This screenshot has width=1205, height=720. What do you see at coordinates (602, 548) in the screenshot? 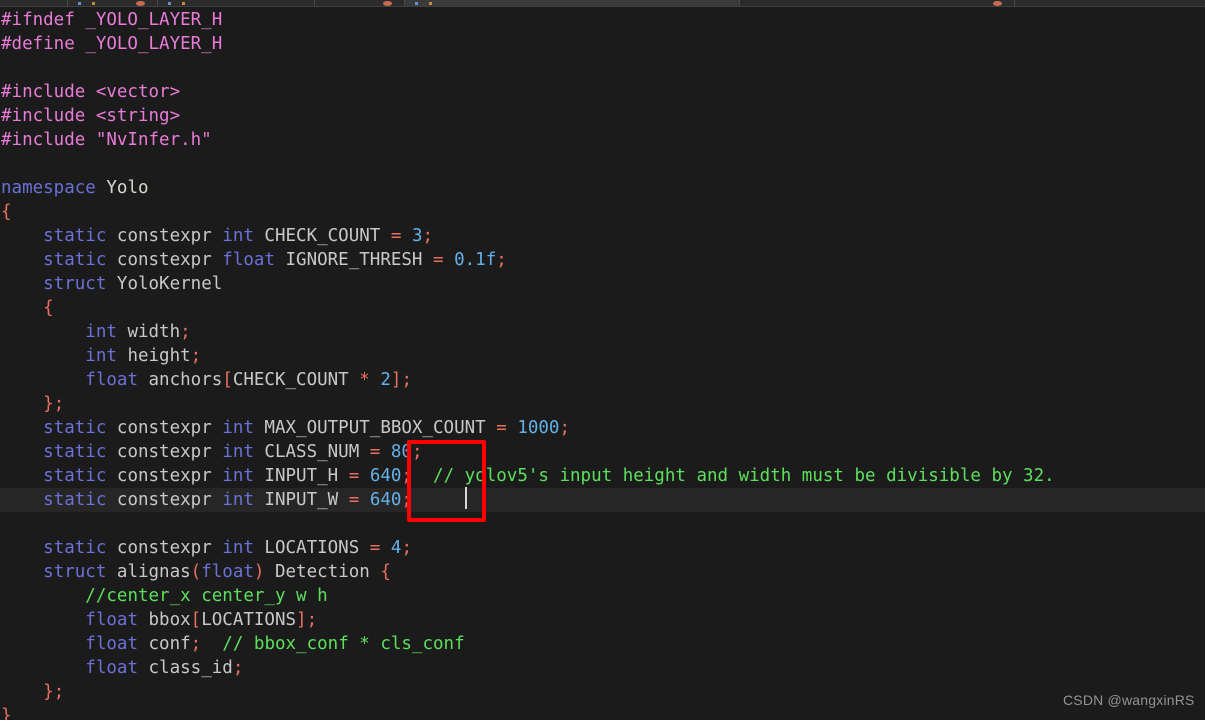
I see `code-line: static constexpr int LOCATIONS = 4;` at bounding box center [602, 548].